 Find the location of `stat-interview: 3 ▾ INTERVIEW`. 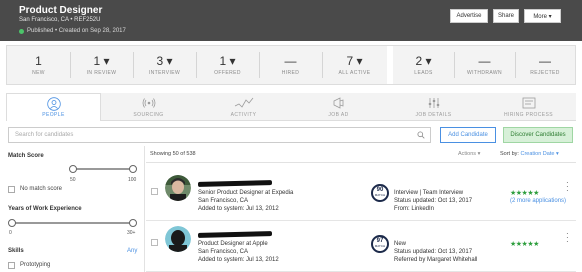

stat-interview: 3 ▾ INTERVIEW is located at coordinates (164, 65).